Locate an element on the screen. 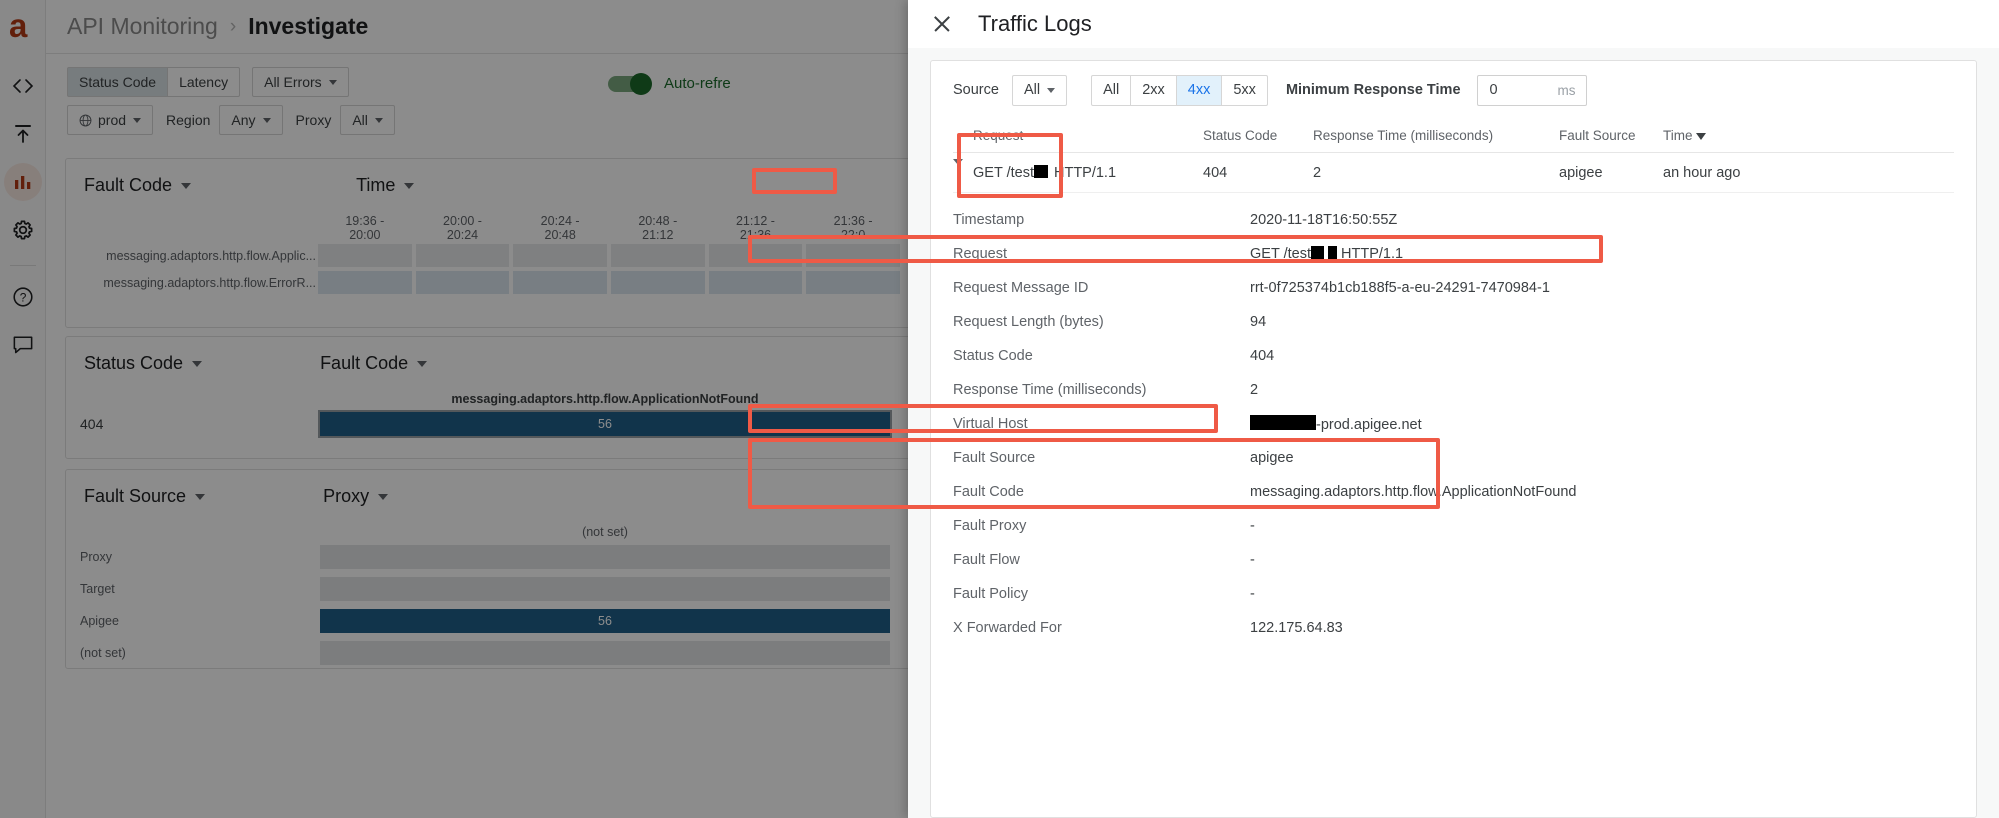 The width and height of the screenshot is (1999, 818). cell-status-code: 404 is located at coordinates (1215, 172).